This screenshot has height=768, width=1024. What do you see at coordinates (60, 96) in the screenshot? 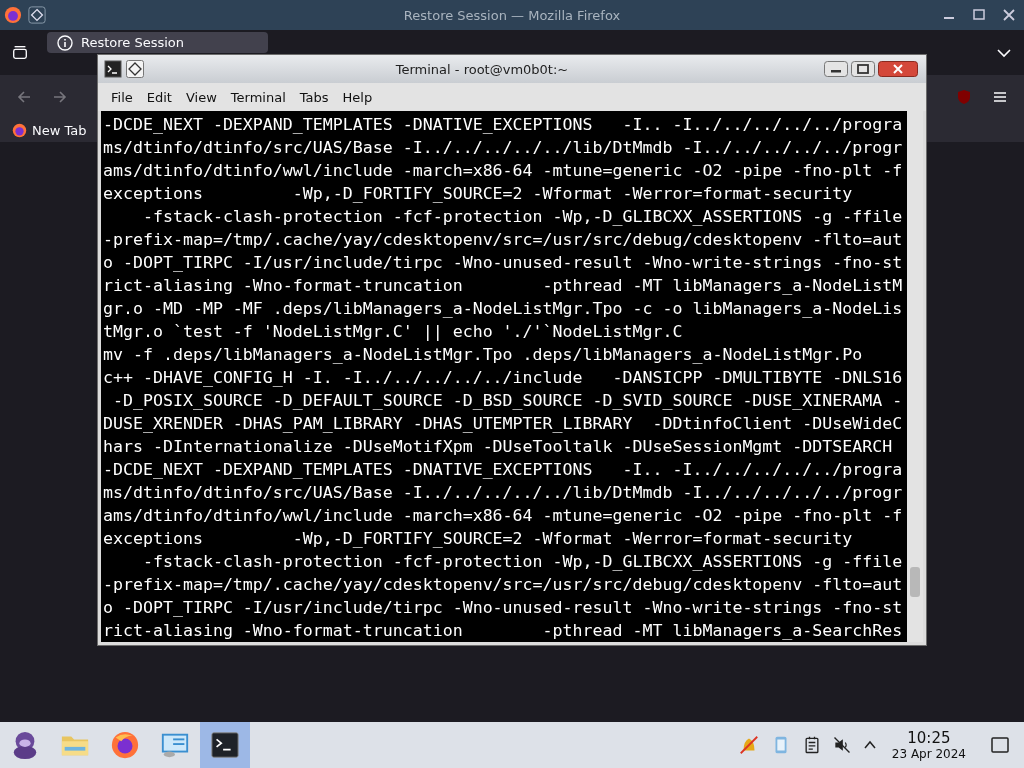
I see `forward-icon` at bounding box center [60, 96].